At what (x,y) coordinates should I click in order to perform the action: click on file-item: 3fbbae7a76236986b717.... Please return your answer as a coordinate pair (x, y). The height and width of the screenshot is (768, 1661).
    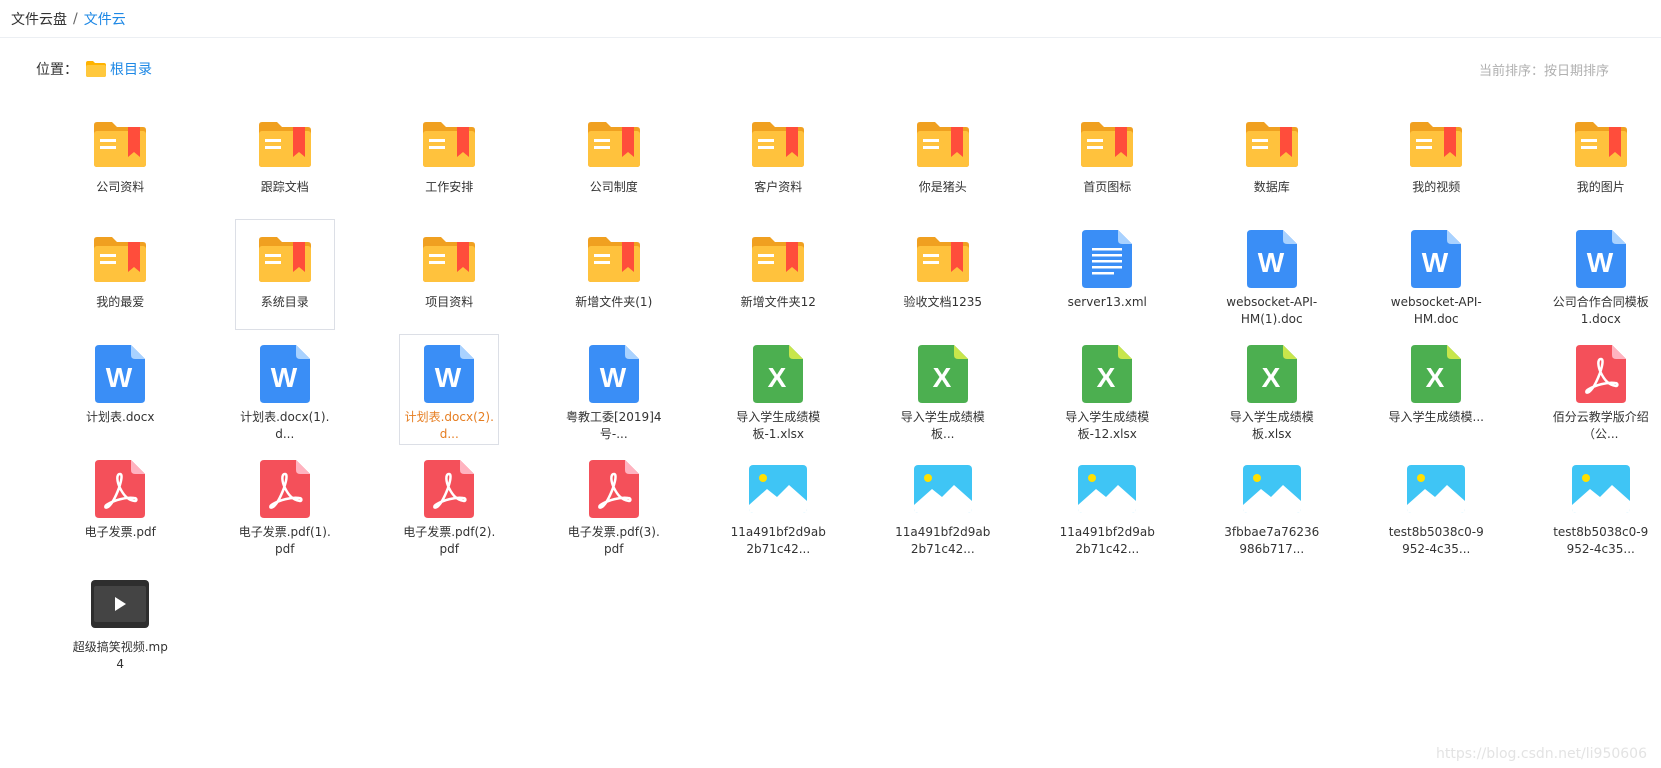
    Looking at the image, I should click on (1272, 504).